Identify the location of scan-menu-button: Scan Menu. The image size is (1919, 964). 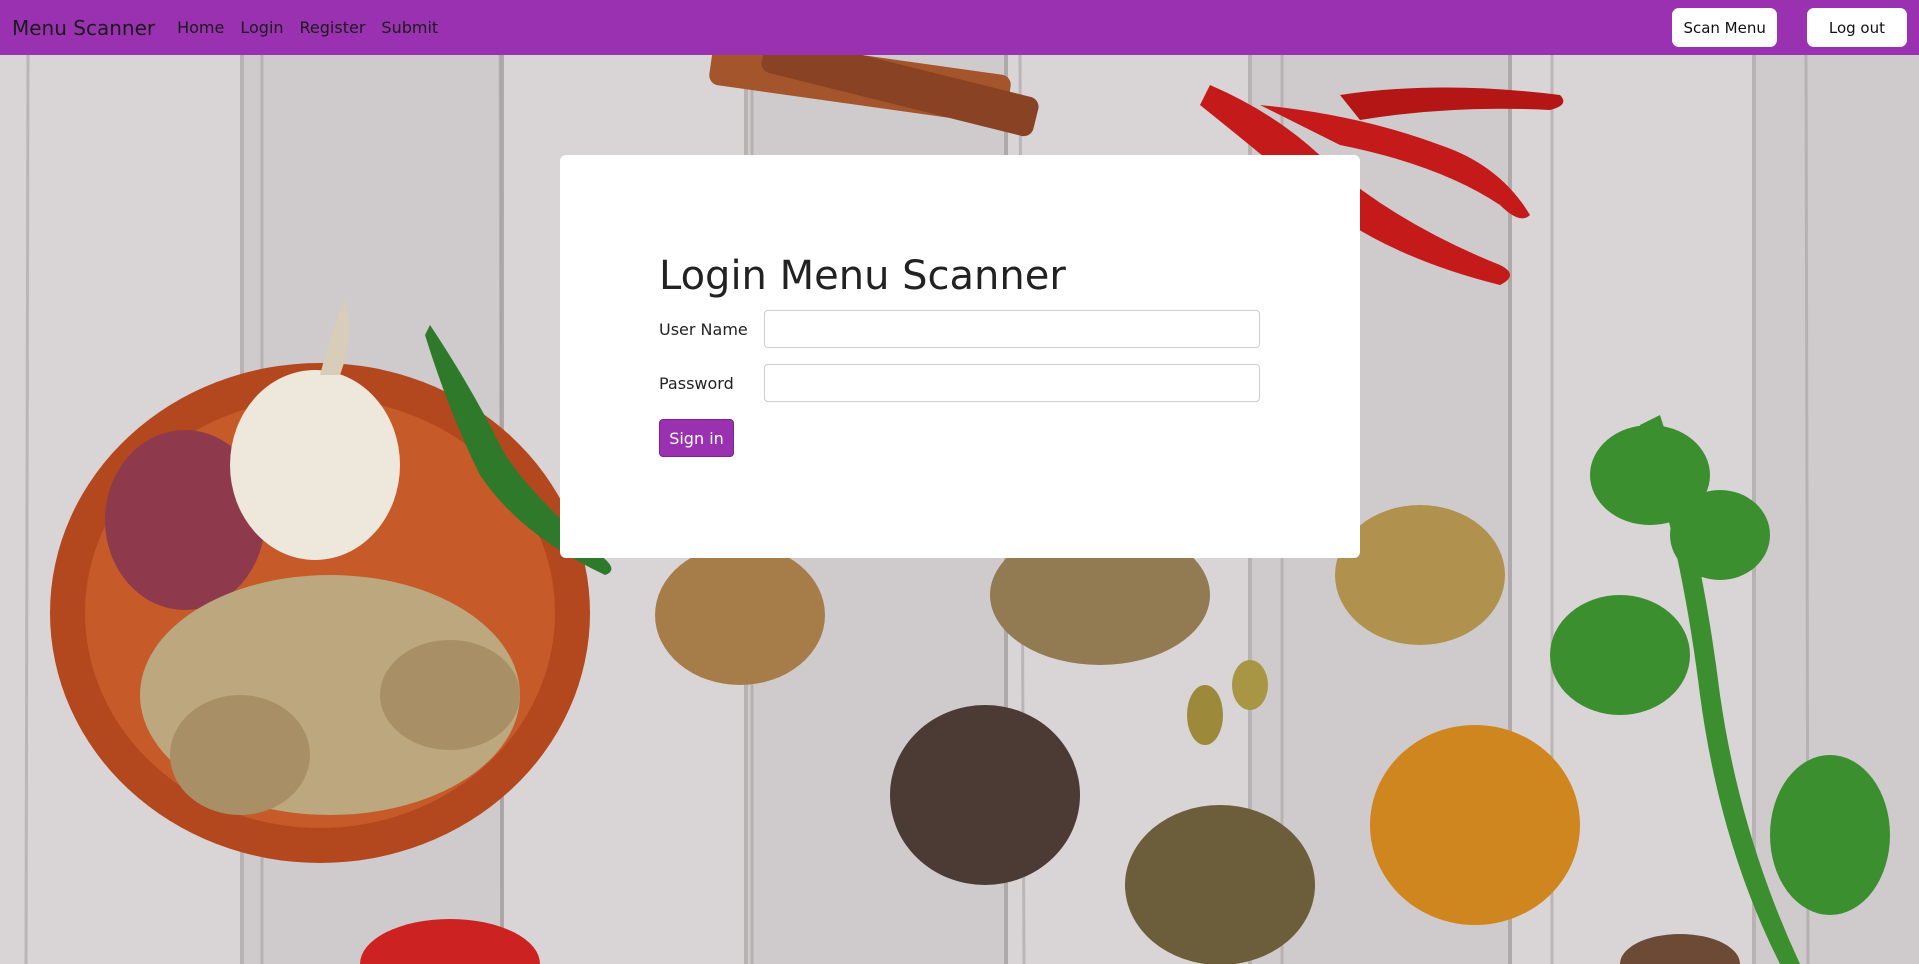
(1724, 27).